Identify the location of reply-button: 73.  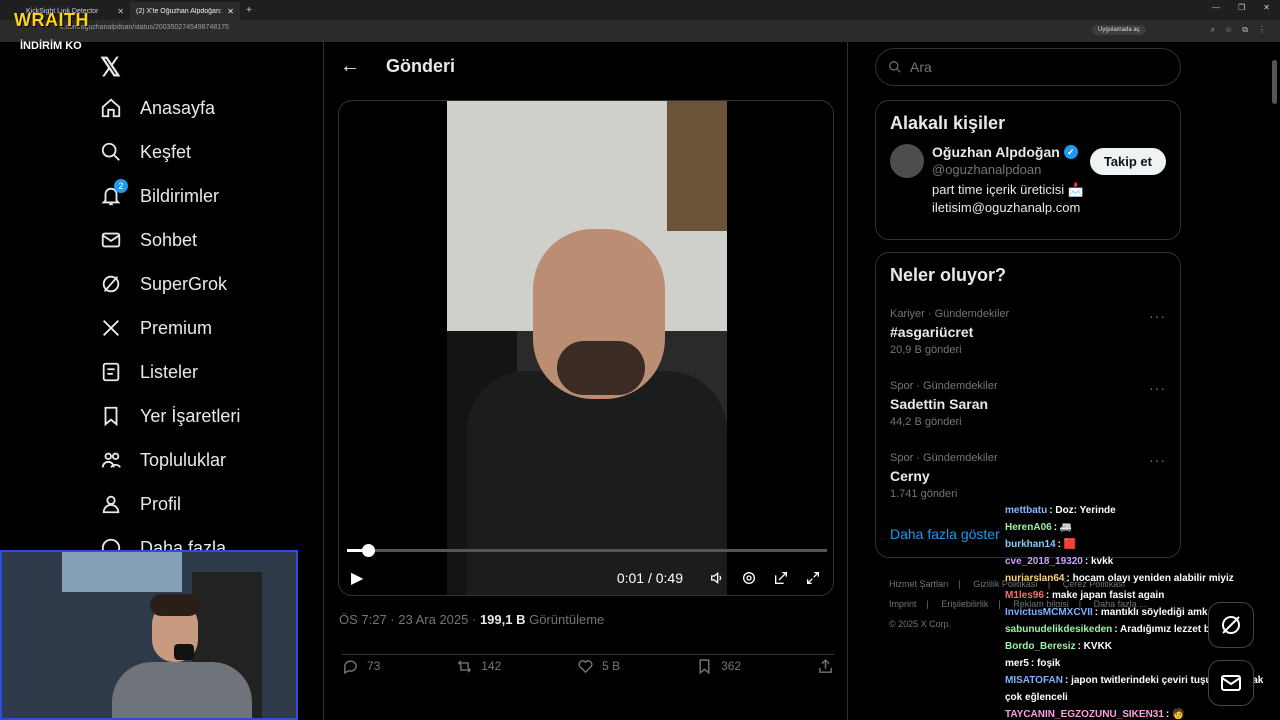
(361, 666).